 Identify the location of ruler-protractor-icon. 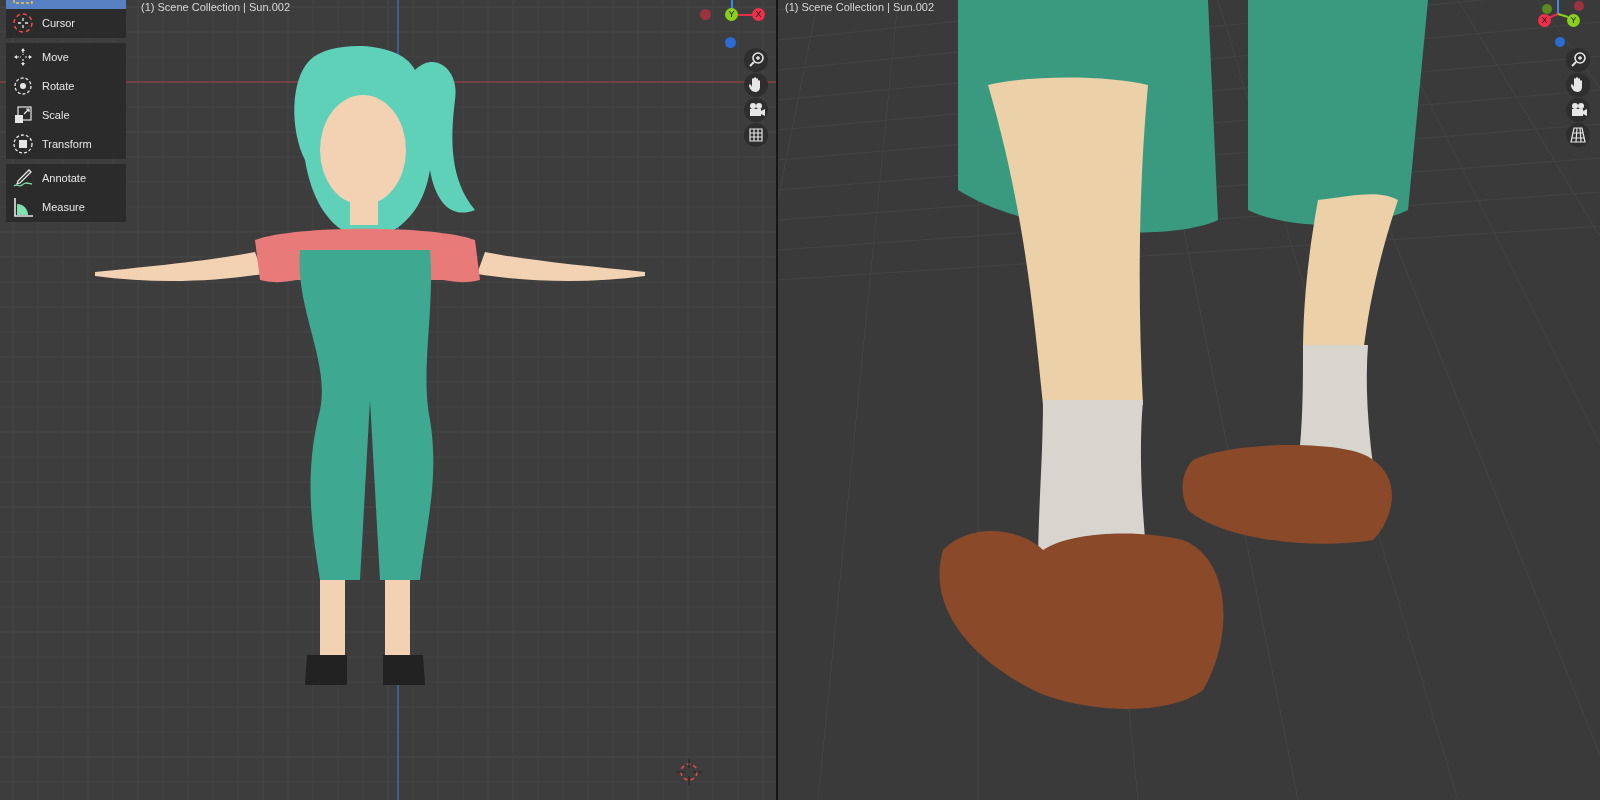
(23, 207).